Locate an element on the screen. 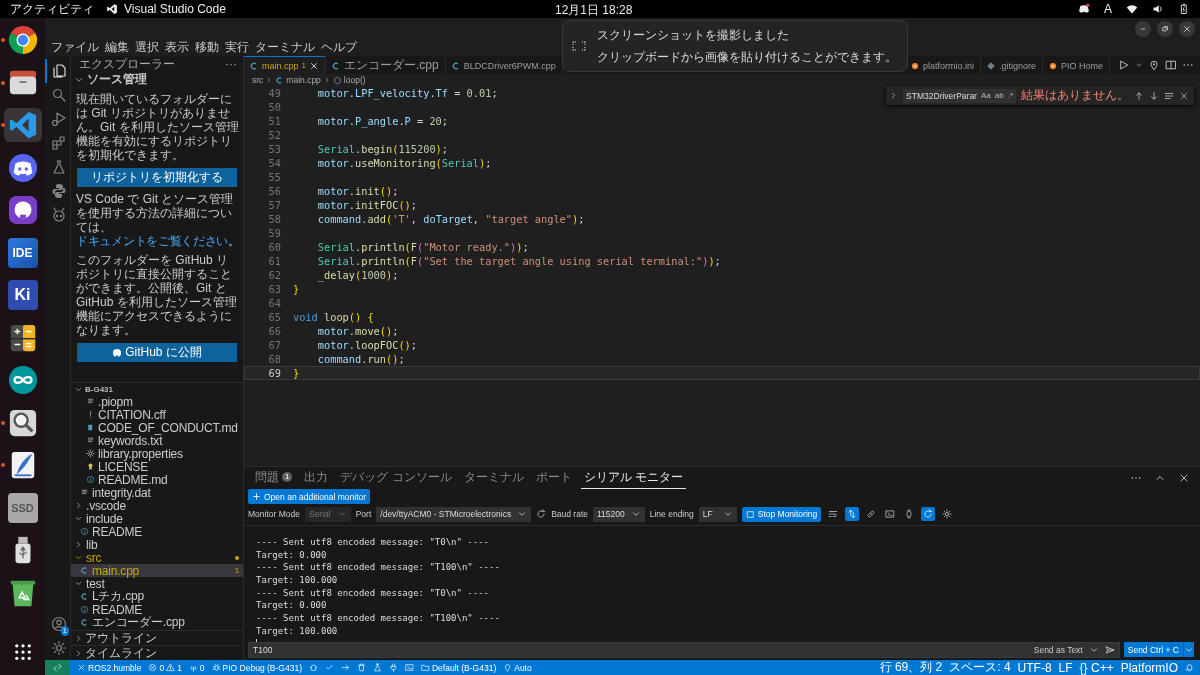 The height and width of the screenshot is (675, 1200). refresh-icon is located at coordinates (541, 514).